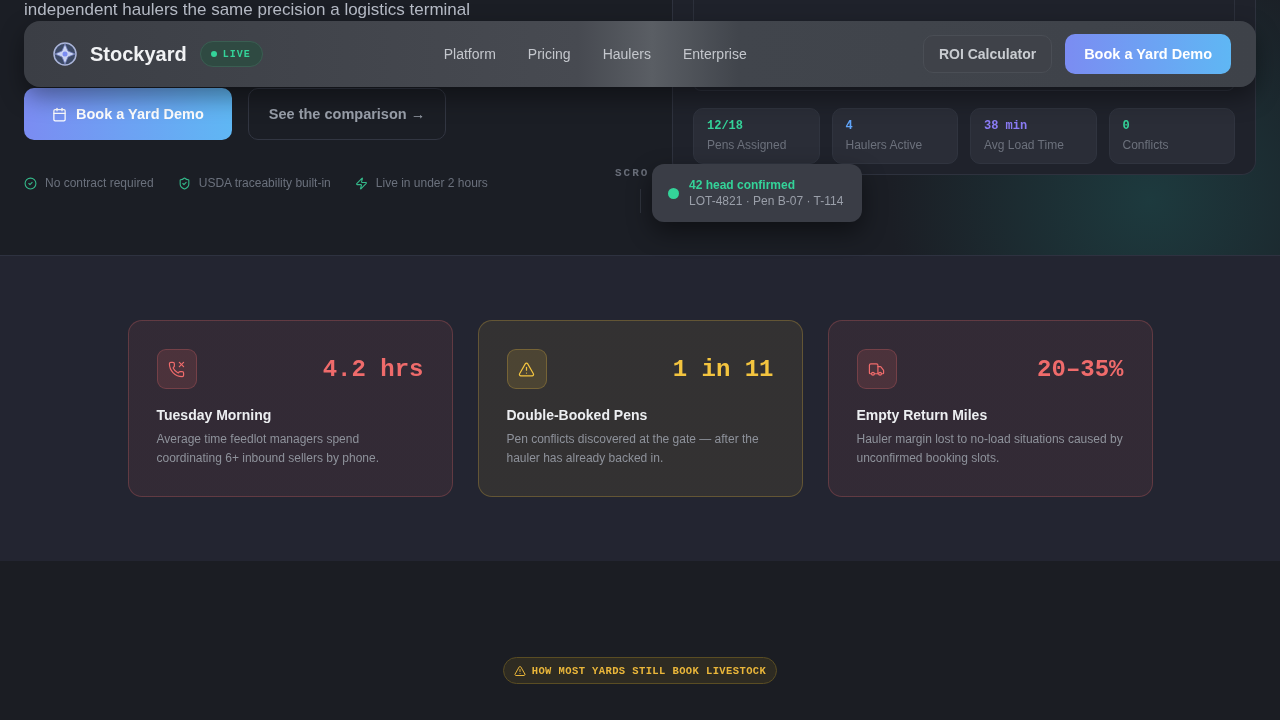 The image size is (1280, 720). What do you see at coordinates (1126, 126) in the screenshot?
I see `stat-value: 0` at bounding box center [1126, 126].